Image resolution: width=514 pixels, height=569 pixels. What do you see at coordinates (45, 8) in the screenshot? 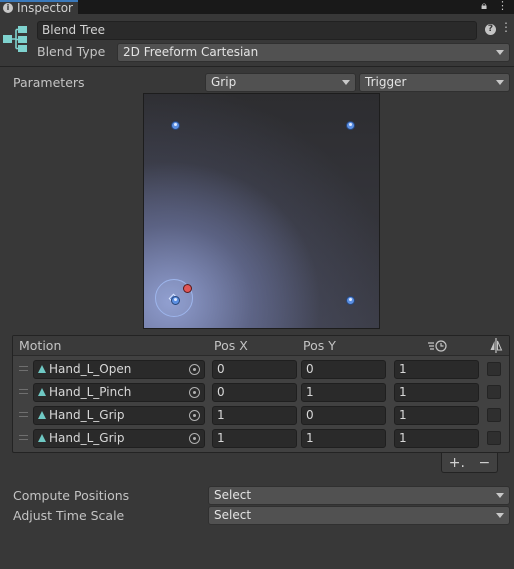
I see `tab-title: Inspector` at bounding box center [45, 8].